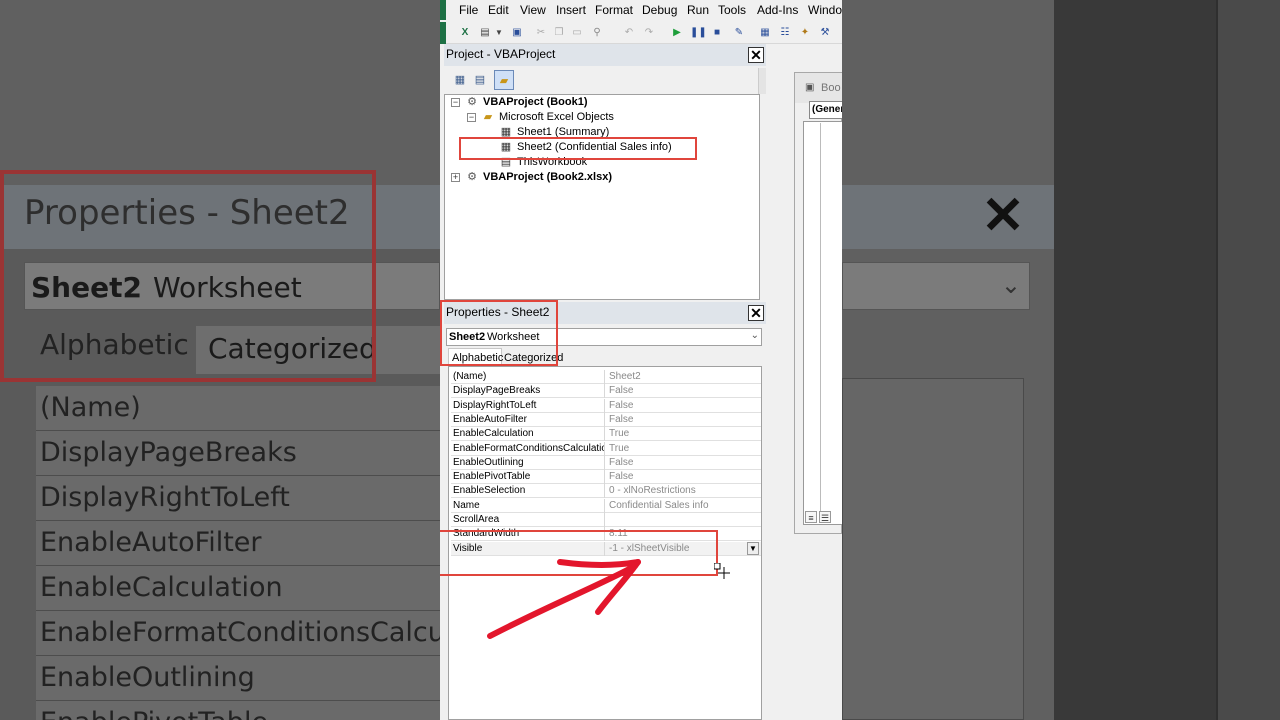 The height and width of the screenshot is (720, 1280). I want to click on run-icon: ▶, so click(677, 33).